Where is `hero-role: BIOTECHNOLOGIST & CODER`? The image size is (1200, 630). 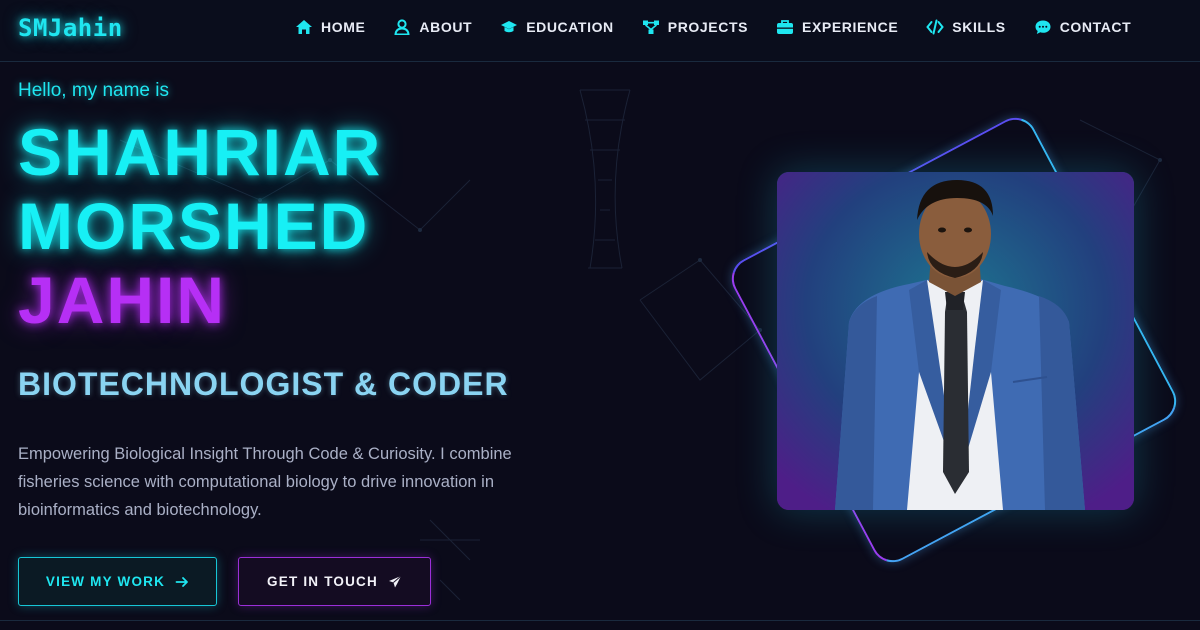 hero-role: BIOTECHNOLOGIST & CODER is located at coordinates (263, 384).